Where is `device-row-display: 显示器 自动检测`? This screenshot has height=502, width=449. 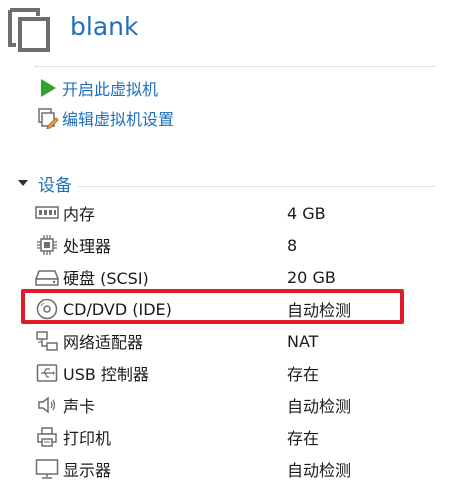 device-row-display: 显示器 自动检测 is located at coordinates (224, 469).